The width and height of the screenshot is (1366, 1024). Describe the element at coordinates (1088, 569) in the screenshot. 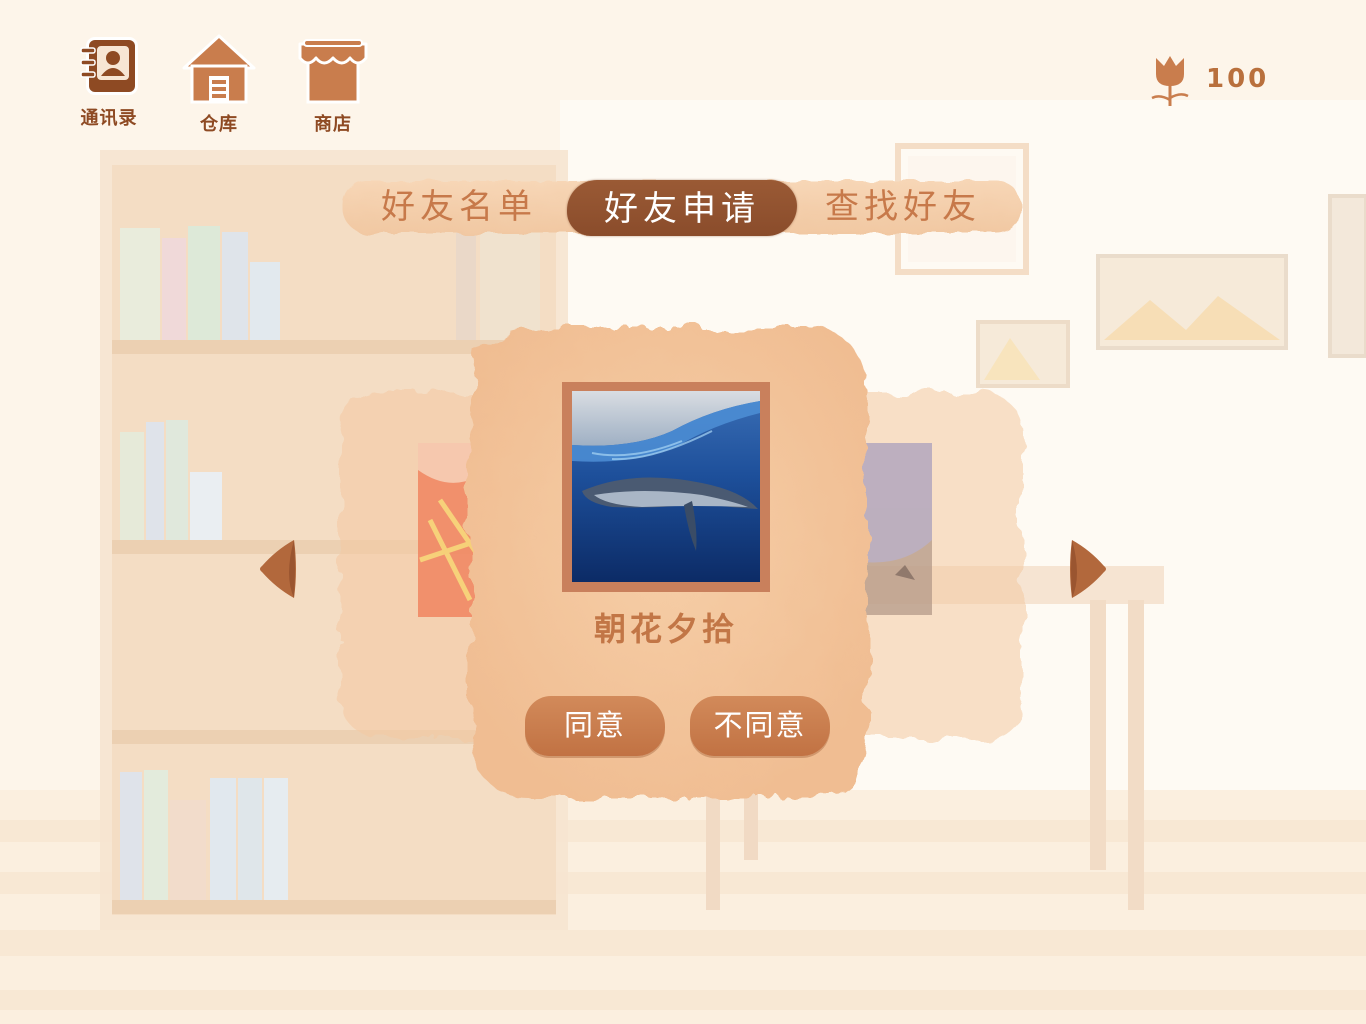

I see `chevron-right-icon` at that location.